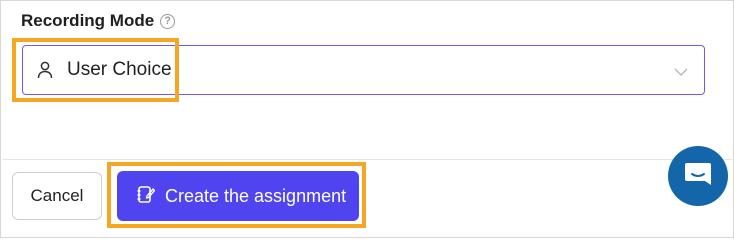 The height and width of the screenshot is (240, 734). I want to click on chat-launcher-button, so click(698, 176).